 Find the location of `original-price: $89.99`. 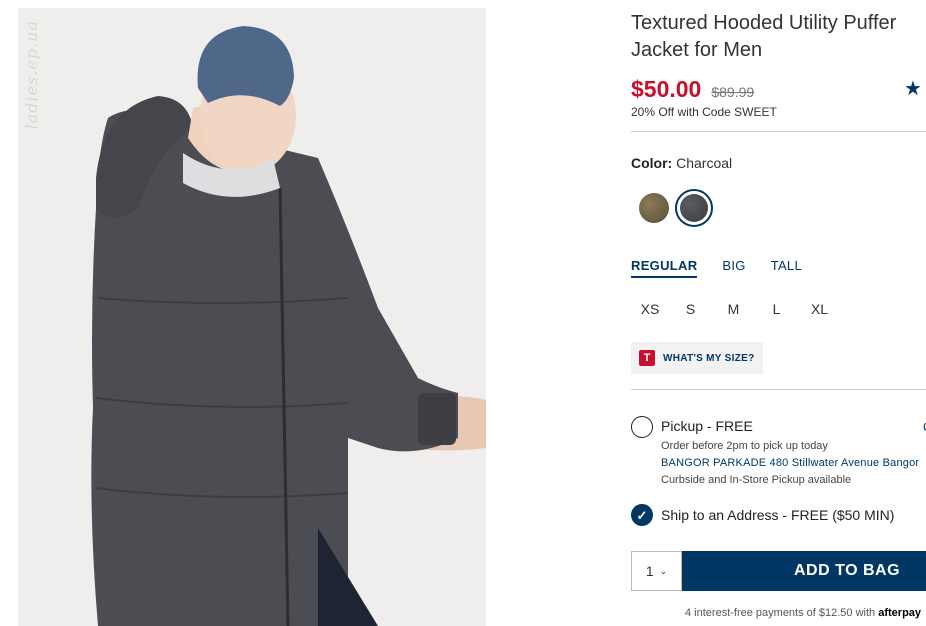

original-price: $89.99 is located at coordinates (733, 92).